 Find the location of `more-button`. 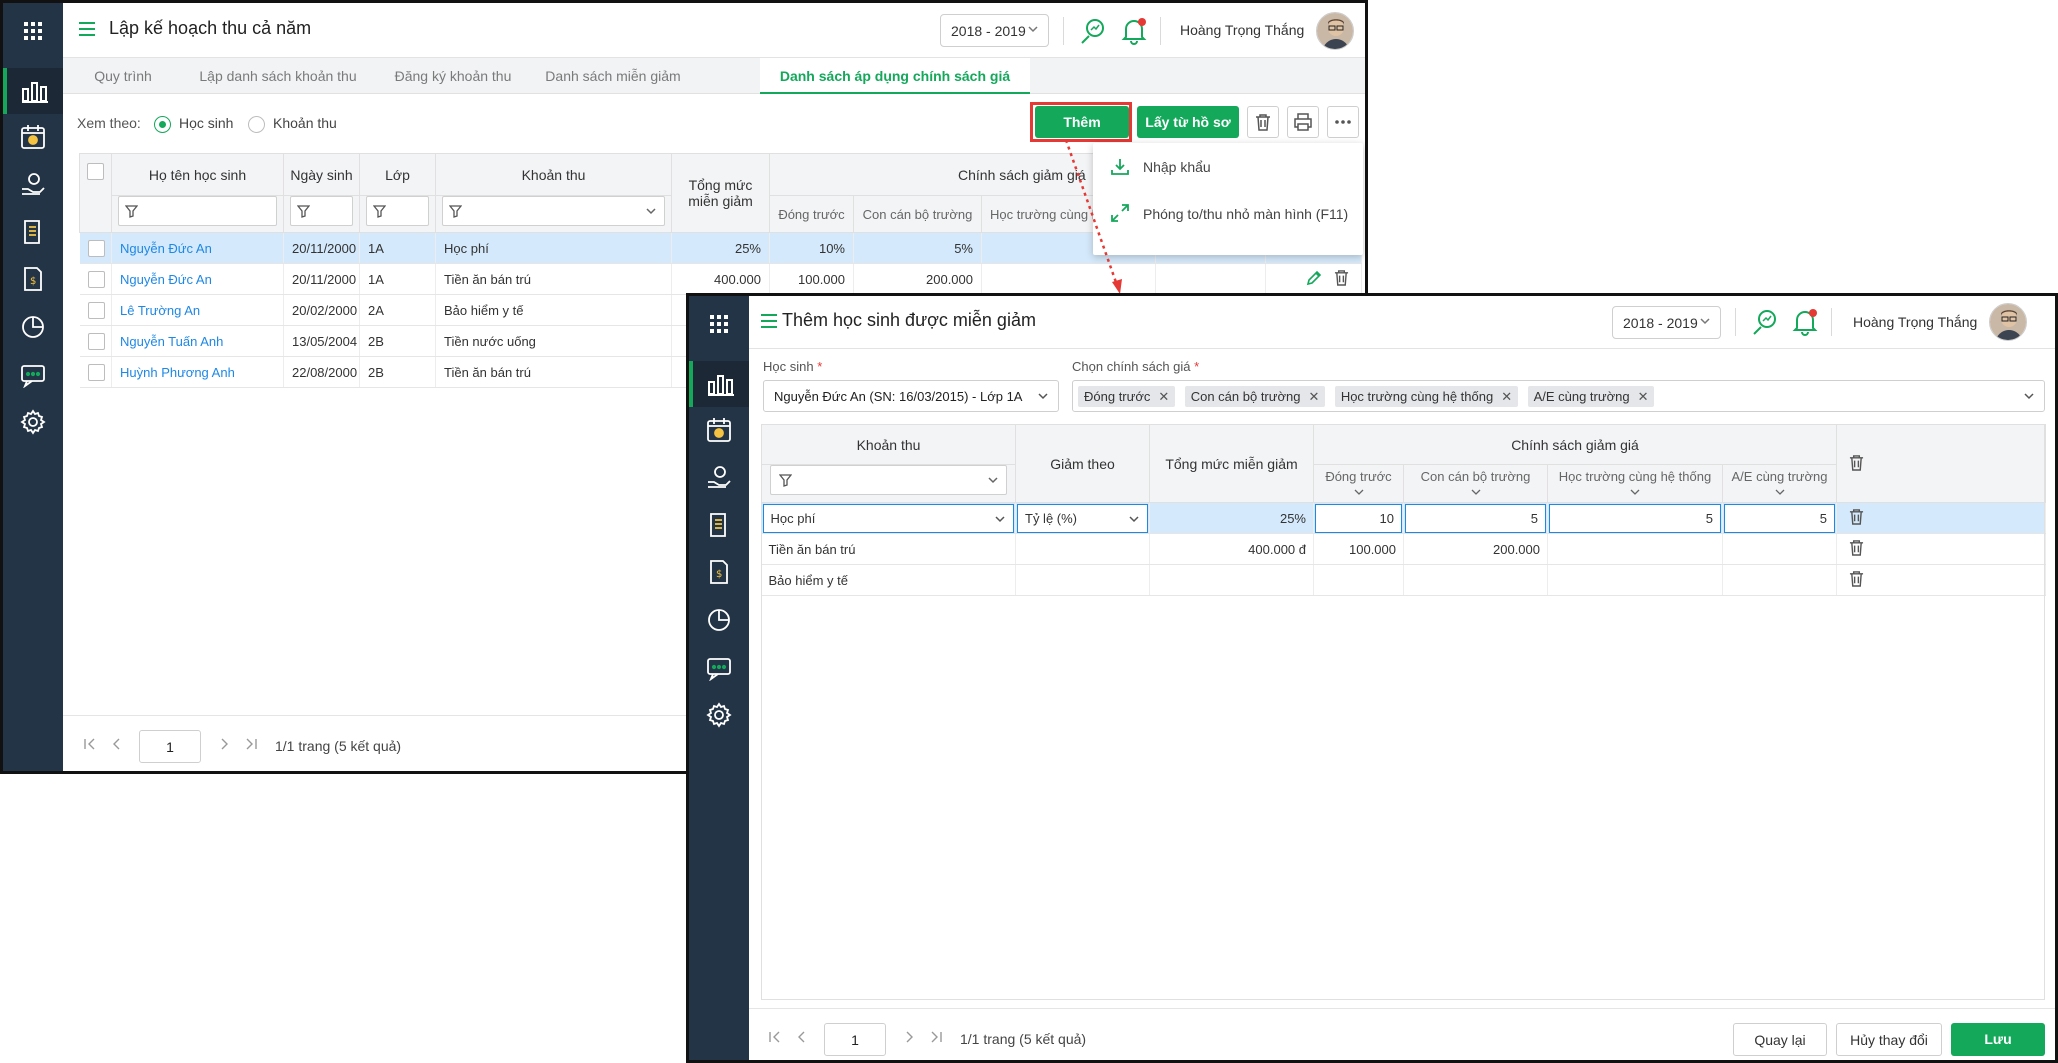

more-button is located at coordinates (1343, 122).